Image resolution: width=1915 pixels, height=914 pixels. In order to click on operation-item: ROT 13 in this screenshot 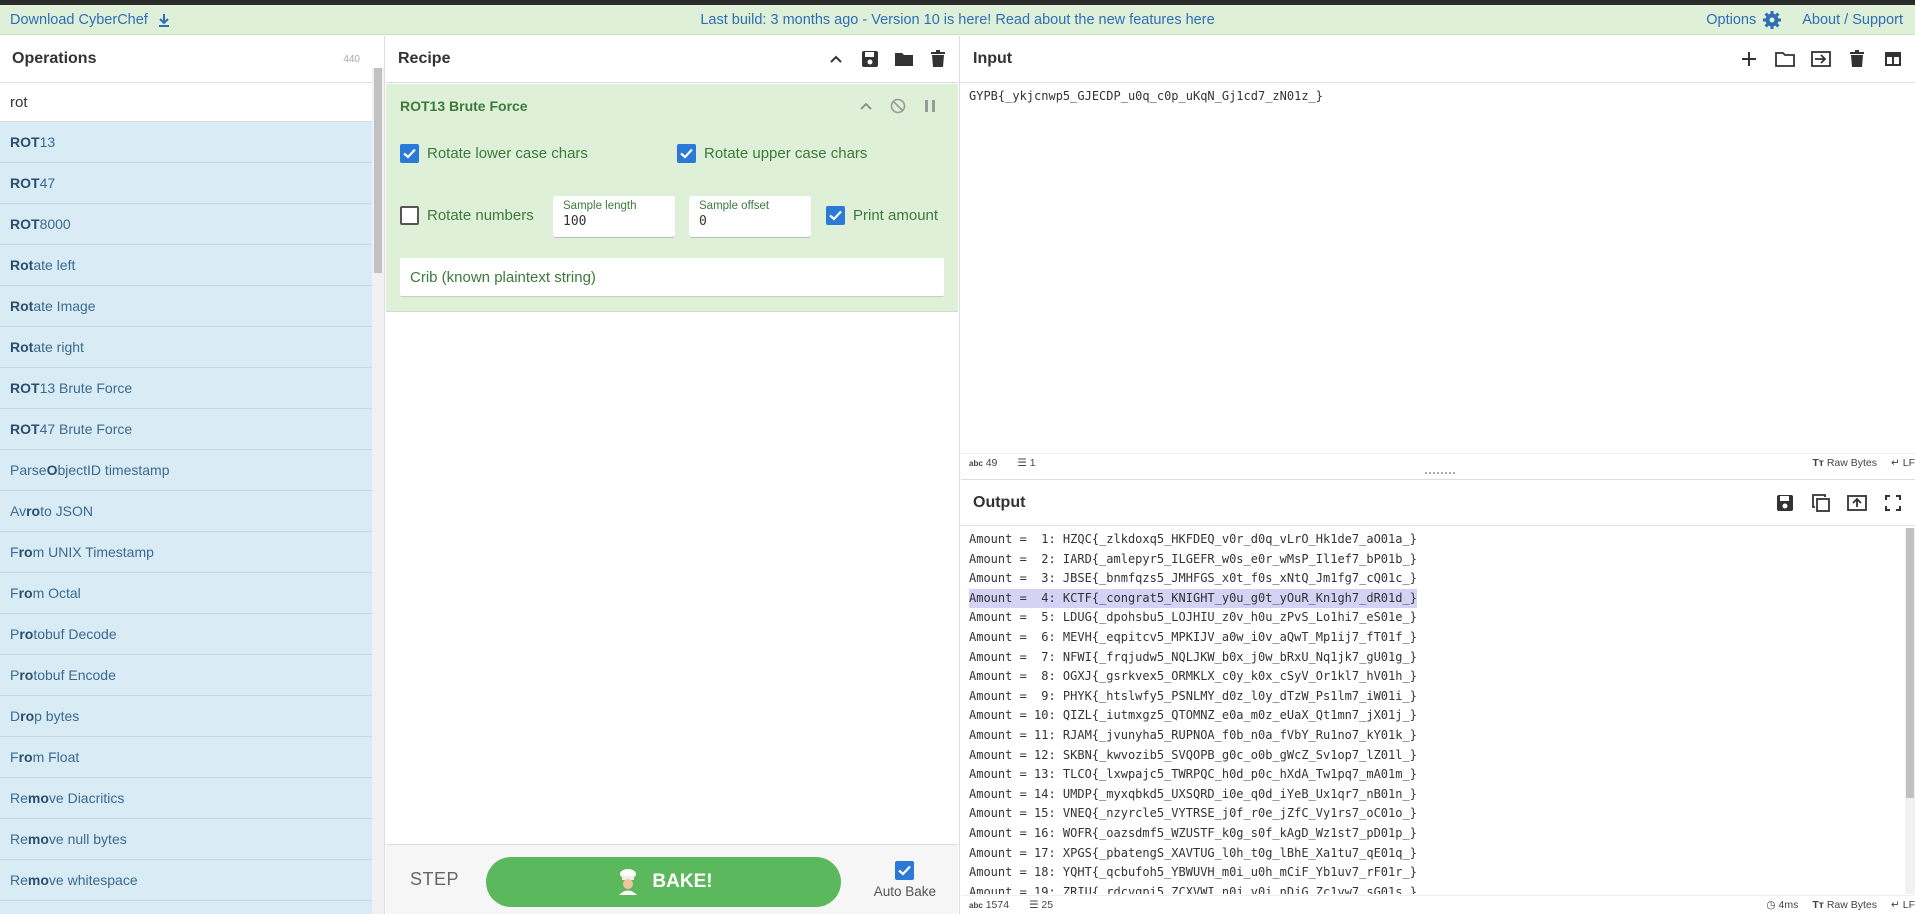, I will do `click(186, 142)`.